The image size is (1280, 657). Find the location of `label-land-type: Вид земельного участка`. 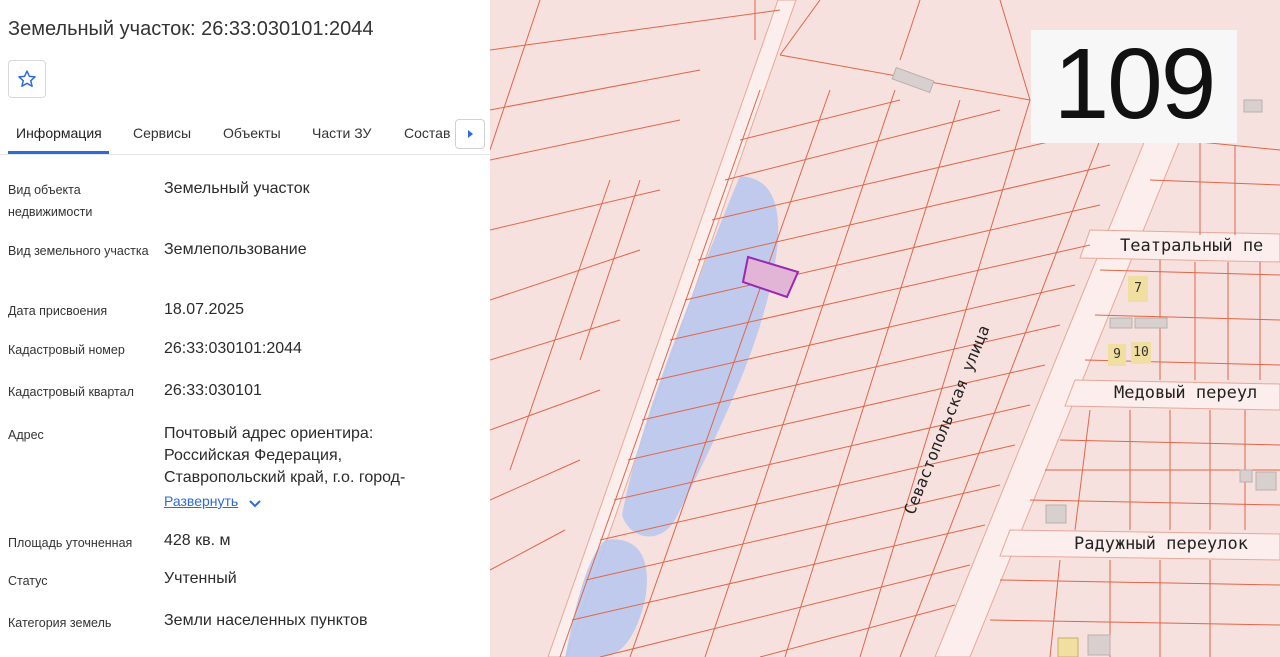

label-land-type: Вид земельного участка is located at coordinates (78, 251).